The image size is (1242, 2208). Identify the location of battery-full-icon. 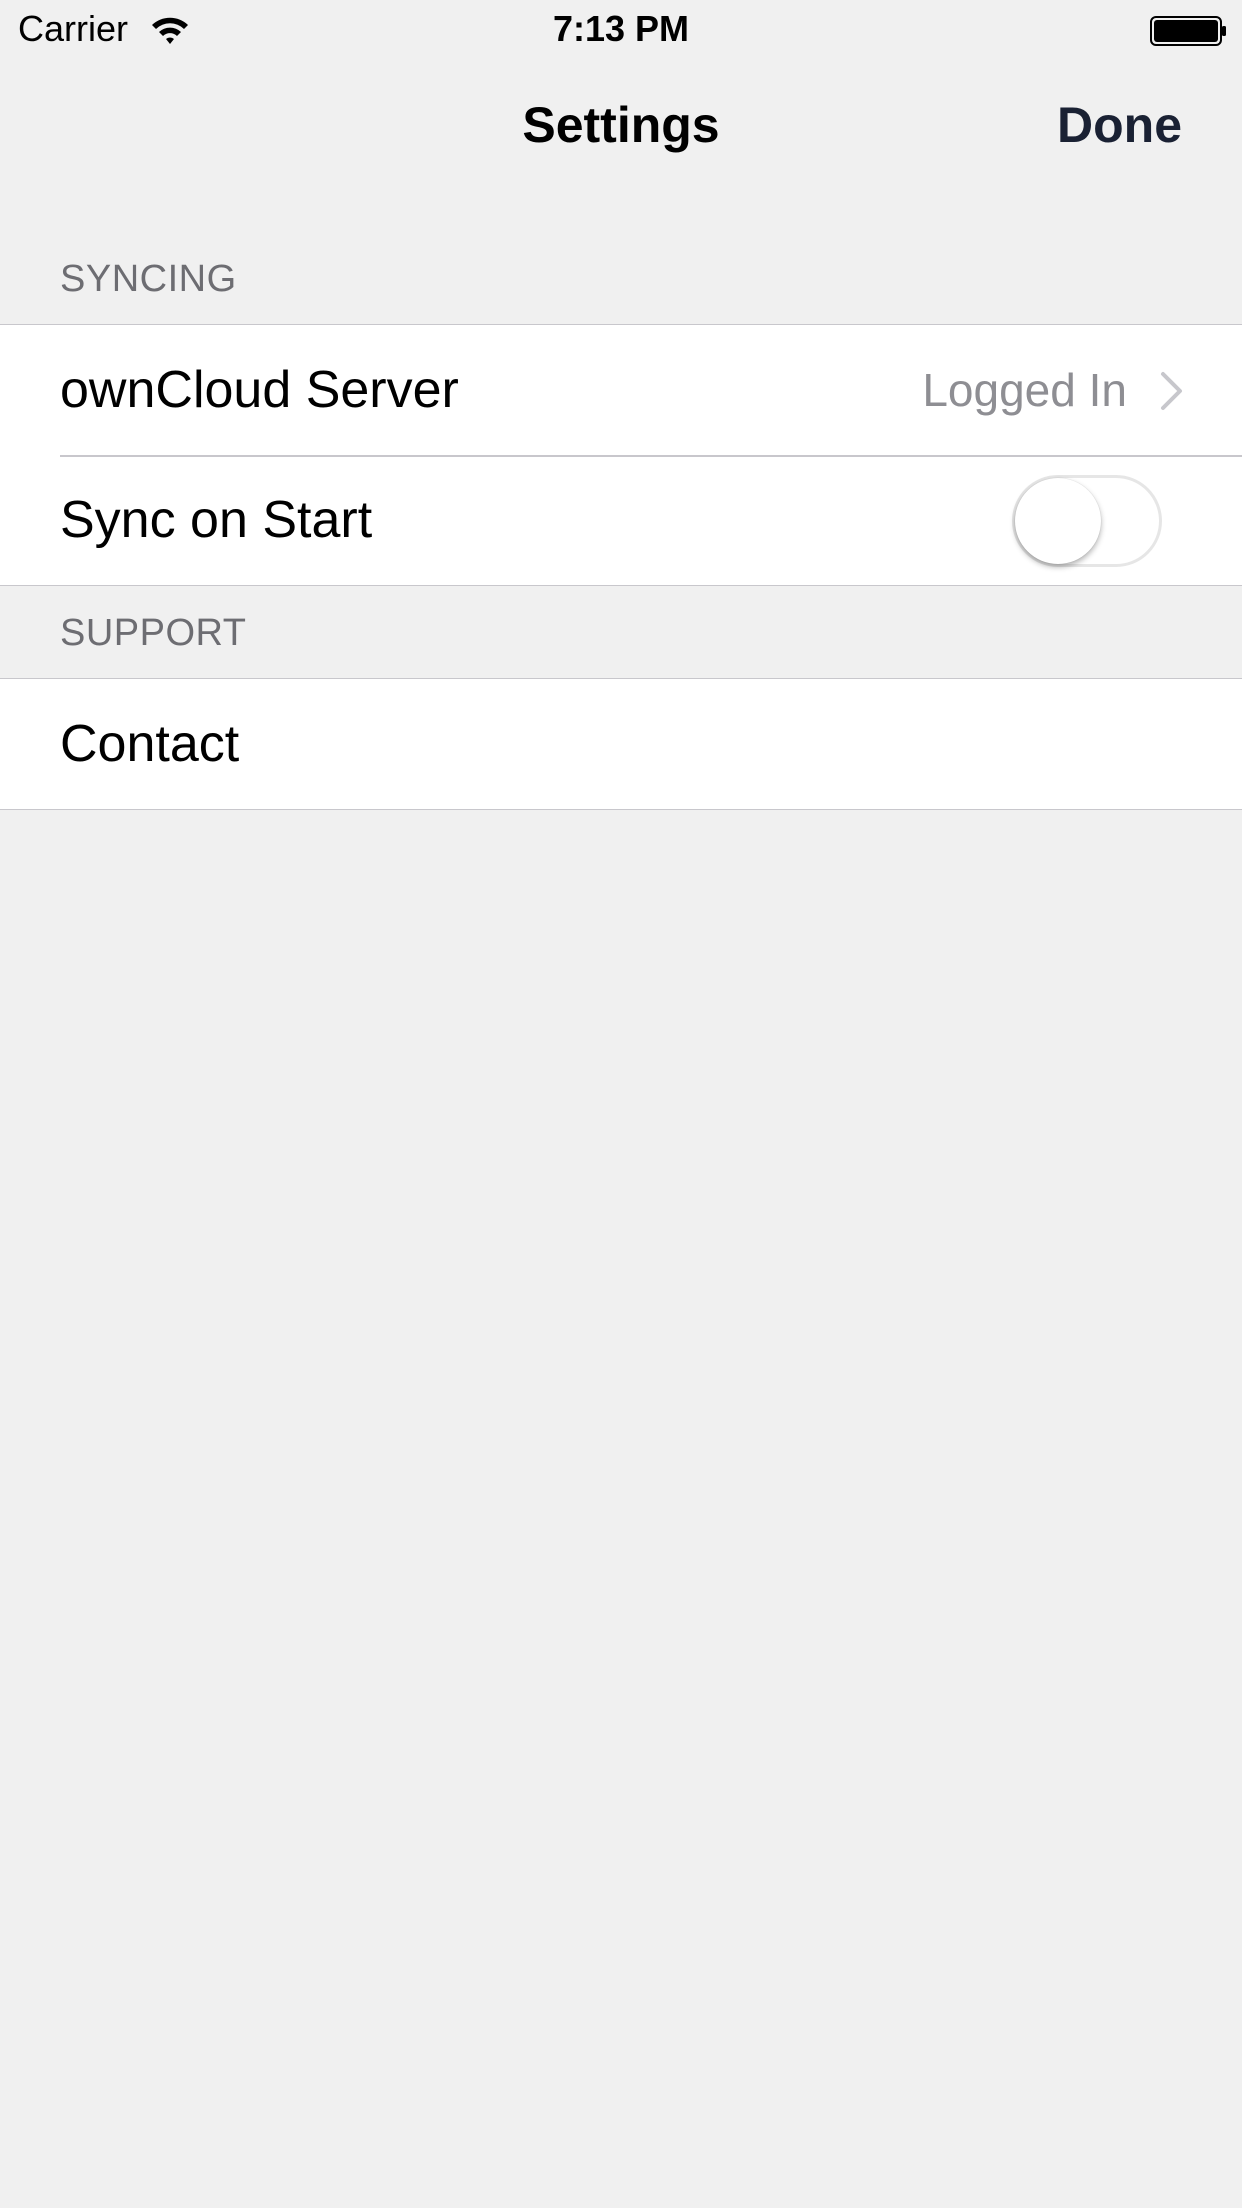
(1188, 31).